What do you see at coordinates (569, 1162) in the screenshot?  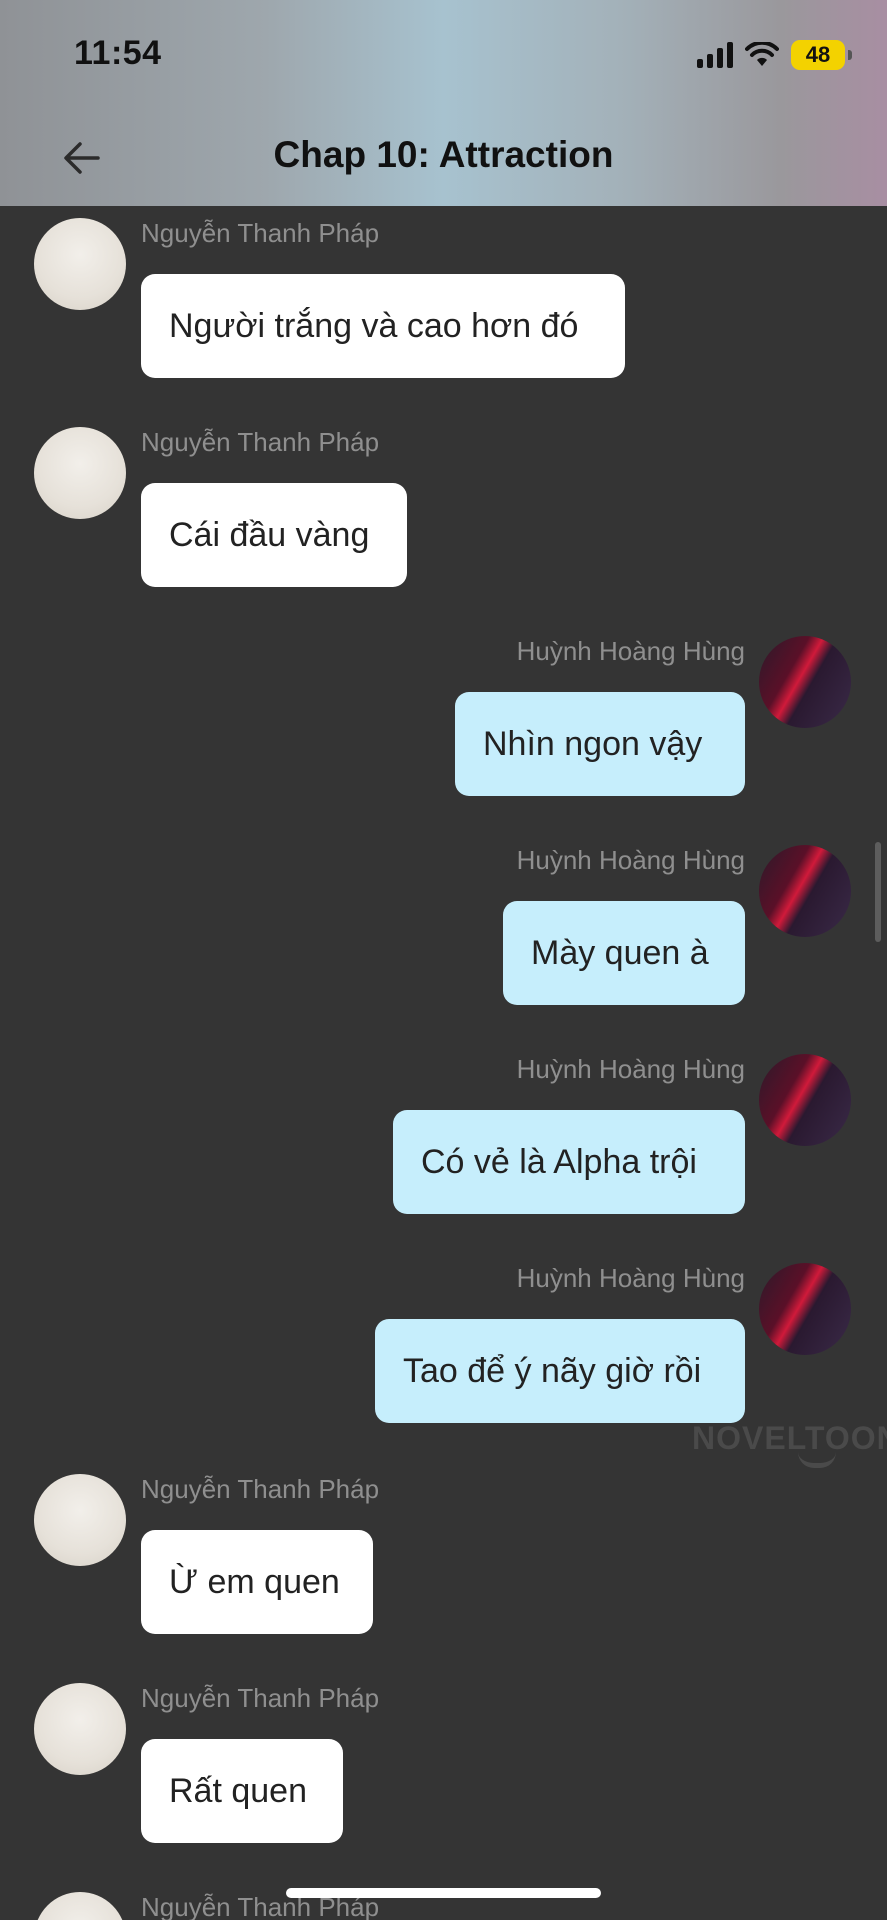 I see `message-bubble: Có vẻ là Alpha trội` at bounding box center [569, 1162].